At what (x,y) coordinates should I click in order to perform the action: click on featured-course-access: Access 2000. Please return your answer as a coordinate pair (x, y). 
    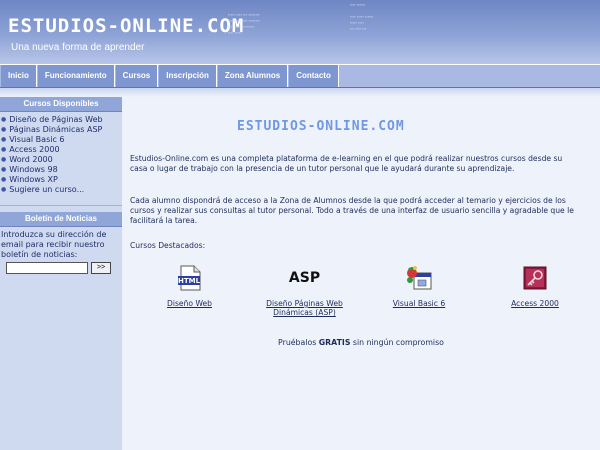
    Looking at the image, I should click on (535, 286).